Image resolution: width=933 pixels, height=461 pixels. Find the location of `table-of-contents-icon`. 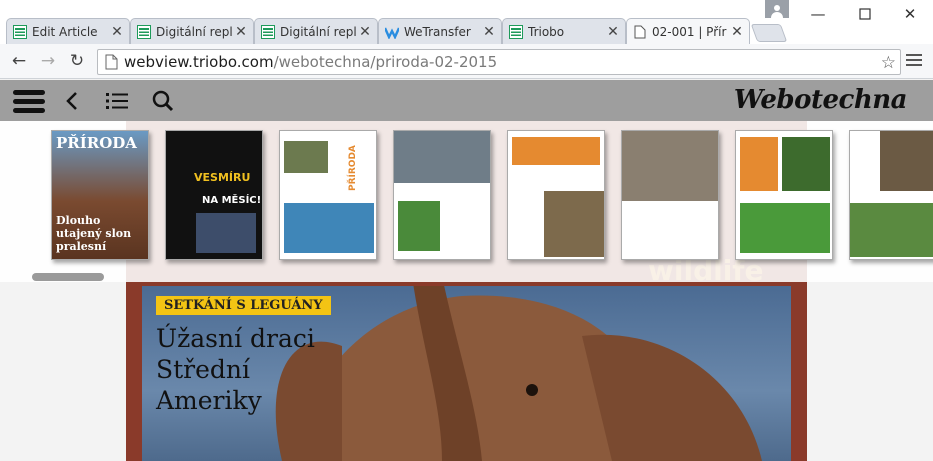

table-of-contents-icon is located at coordinates (117, 101).